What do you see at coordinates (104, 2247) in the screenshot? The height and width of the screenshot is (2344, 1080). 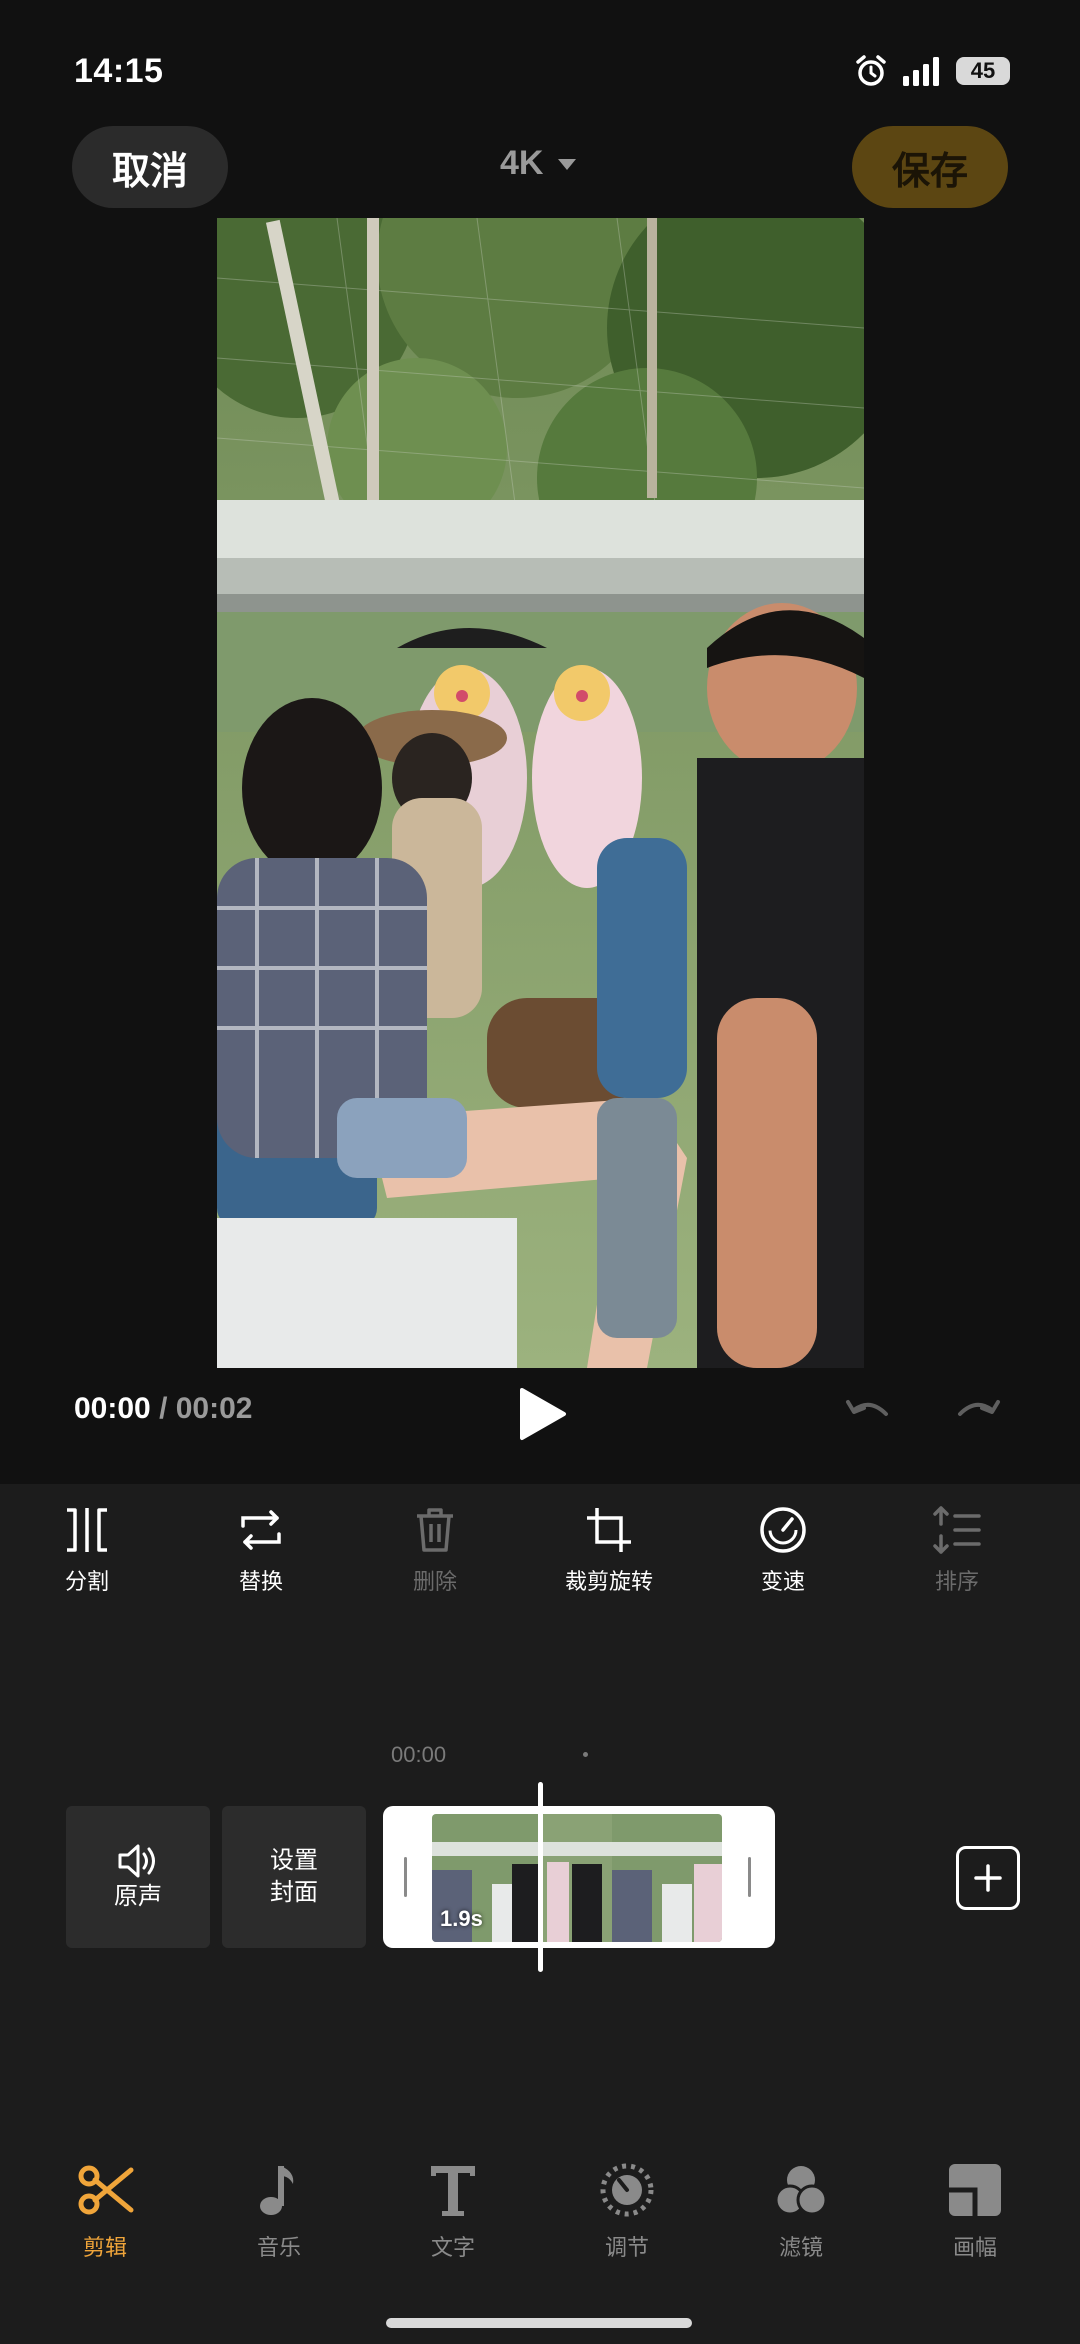 I see `tab-label: 剪辑` at bounding box center [104, 2247].